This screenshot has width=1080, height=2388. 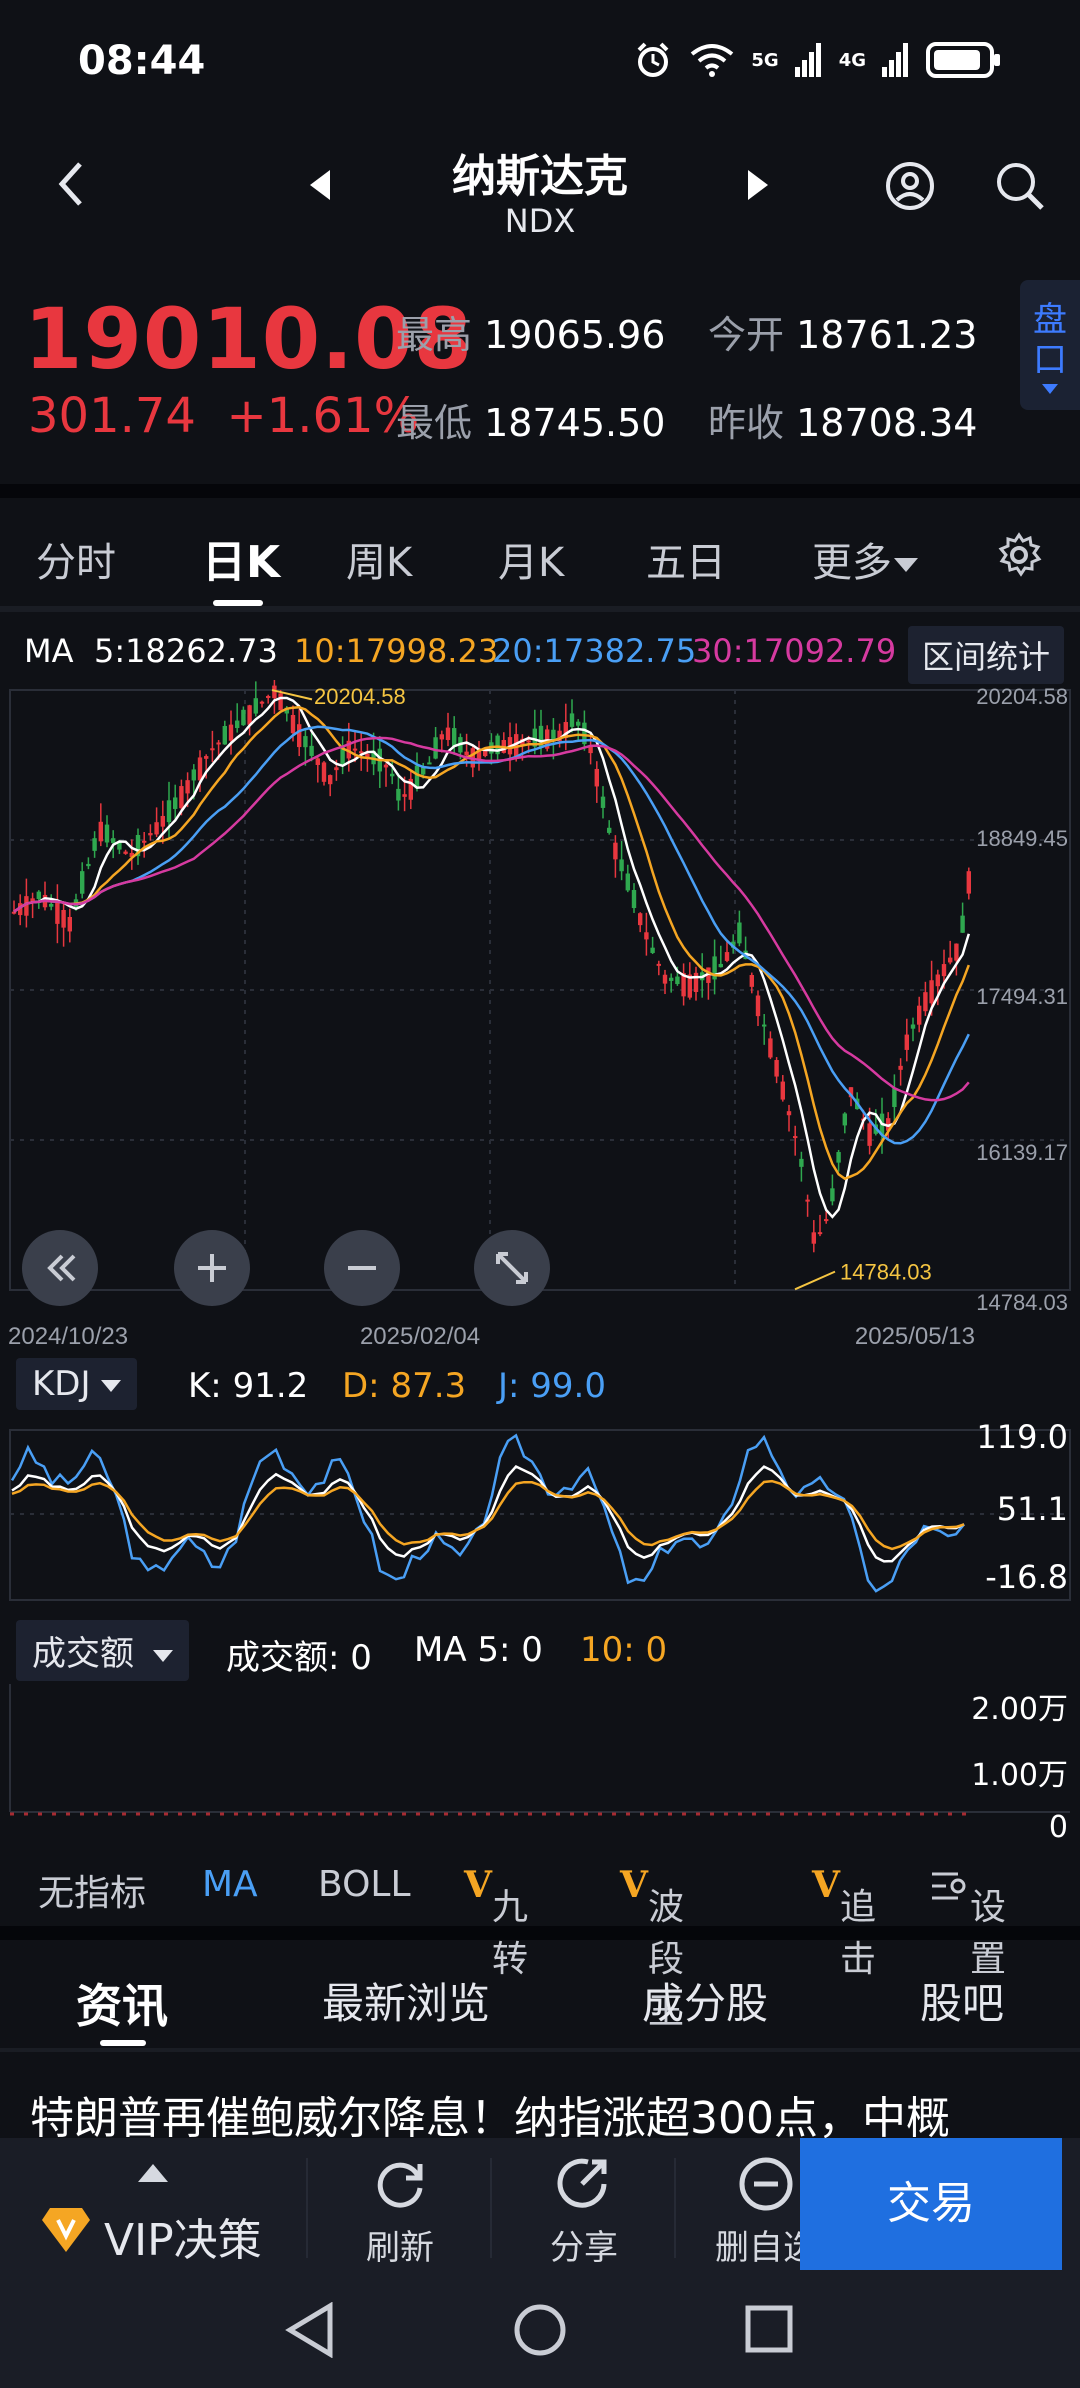 I want to click on x-tick-label: 2025/02/04, so click(x=420, y=1336).